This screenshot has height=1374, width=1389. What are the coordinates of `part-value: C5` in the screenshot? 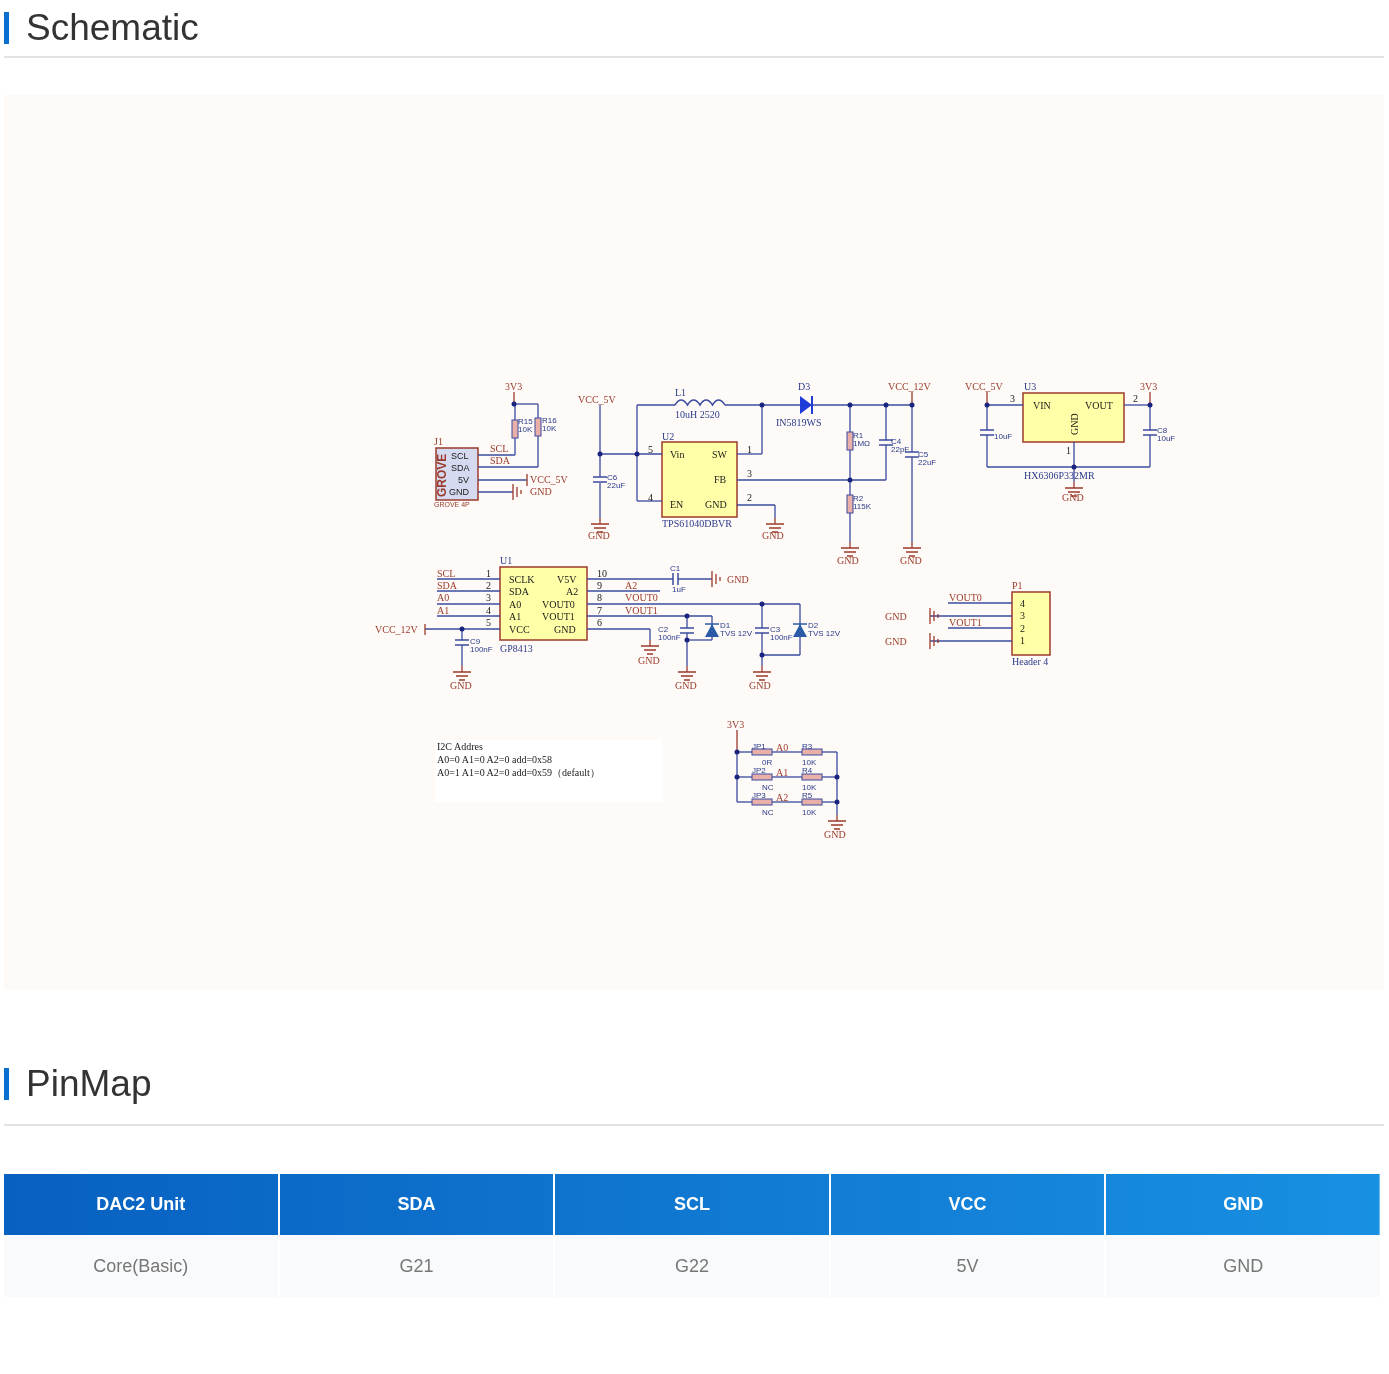 It's located at (923, 454).